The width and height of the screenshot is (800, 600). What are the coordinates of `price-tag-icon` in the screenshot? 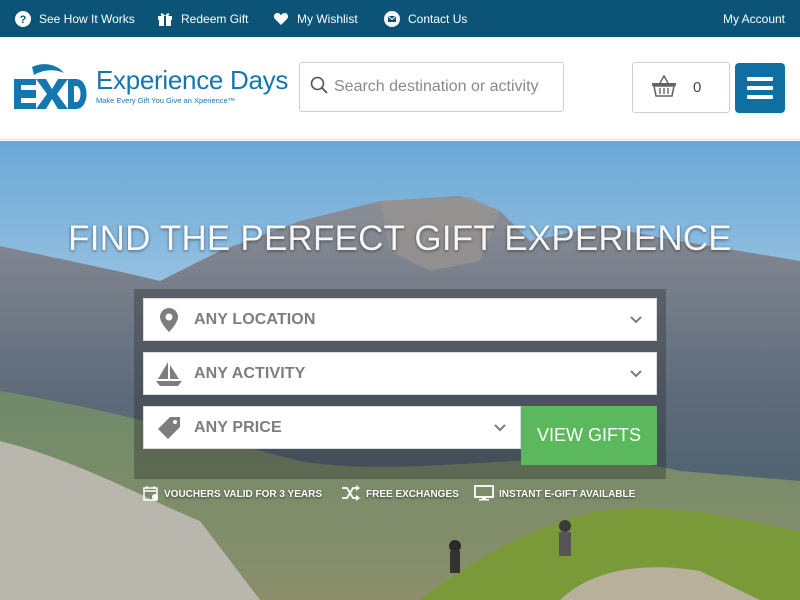 It's located at (169, 428).